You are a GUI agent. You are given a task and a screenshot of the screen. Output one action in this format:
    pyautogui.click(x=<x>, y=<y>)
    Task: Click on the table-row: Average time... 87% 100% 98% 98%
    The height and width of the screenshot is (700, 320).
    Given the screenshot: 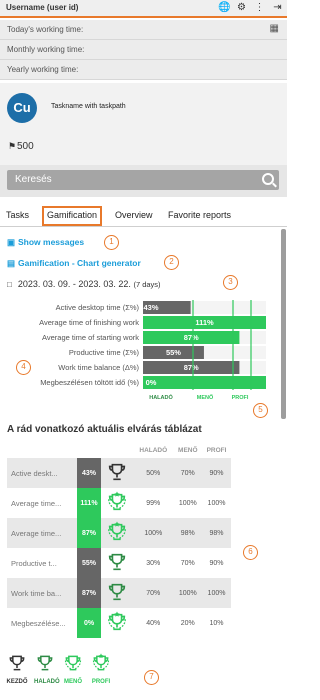 What is the action you would take?
    pyautogui.click(x=119, y=533)
    